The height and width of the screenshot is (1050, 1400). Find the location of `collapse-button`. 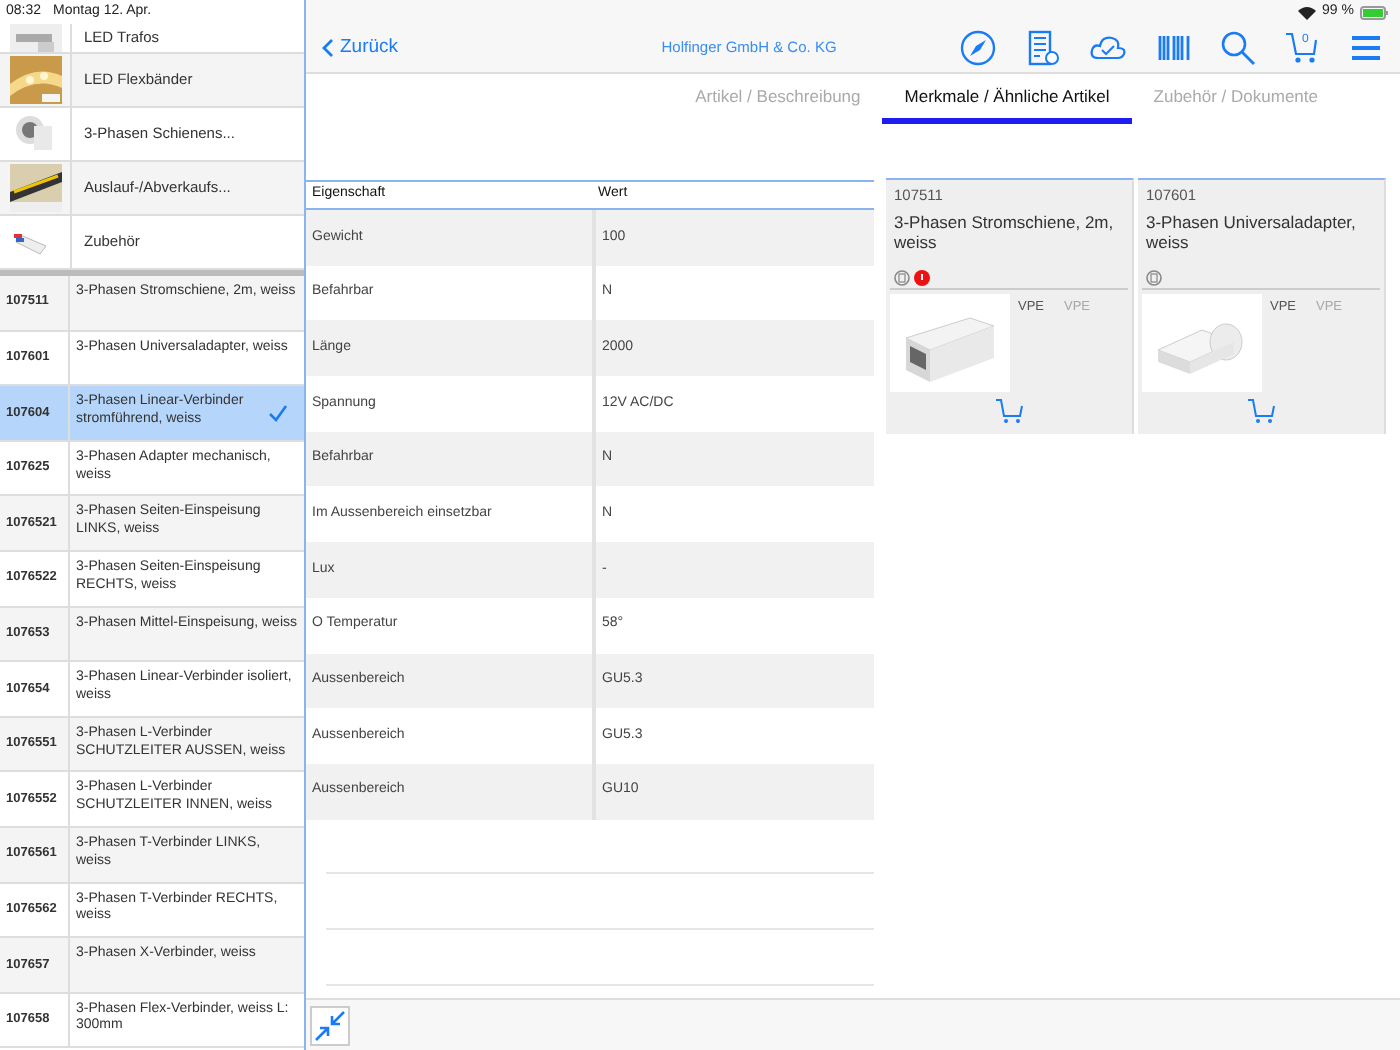

collapse-button is located at coordinates (330, 1025).